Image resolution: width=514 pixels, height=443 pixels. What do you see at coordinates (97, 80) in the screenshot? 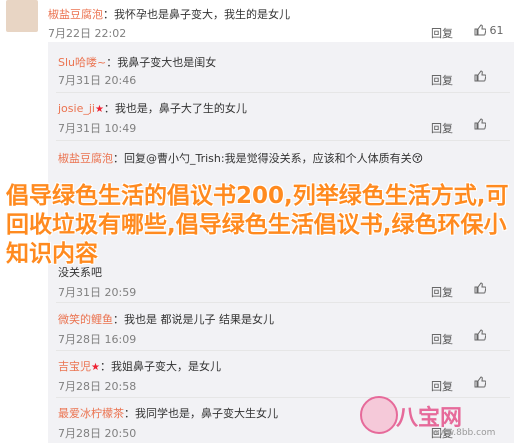
I see `reply-time: 7月31日 20:46` at bounding box center [97, 80].